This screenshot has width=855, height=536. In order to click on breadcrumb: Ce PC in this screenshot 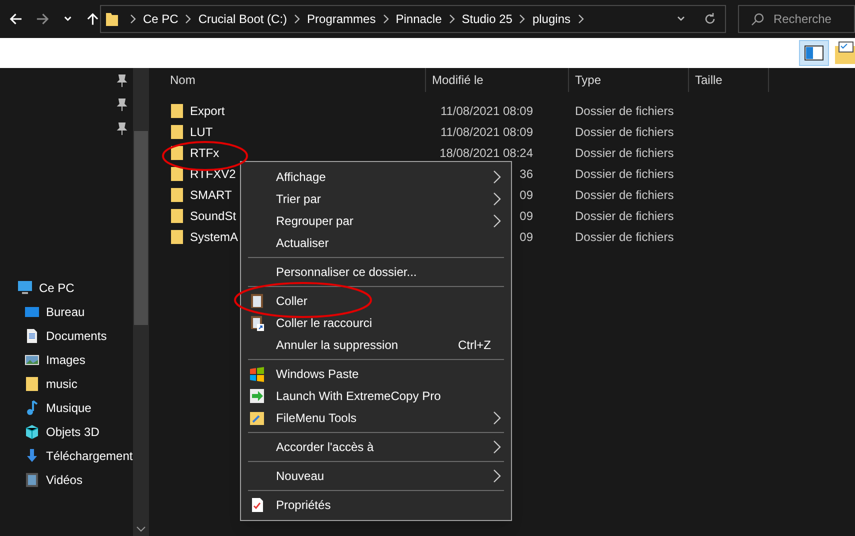, I will do `click(160, 19)`.